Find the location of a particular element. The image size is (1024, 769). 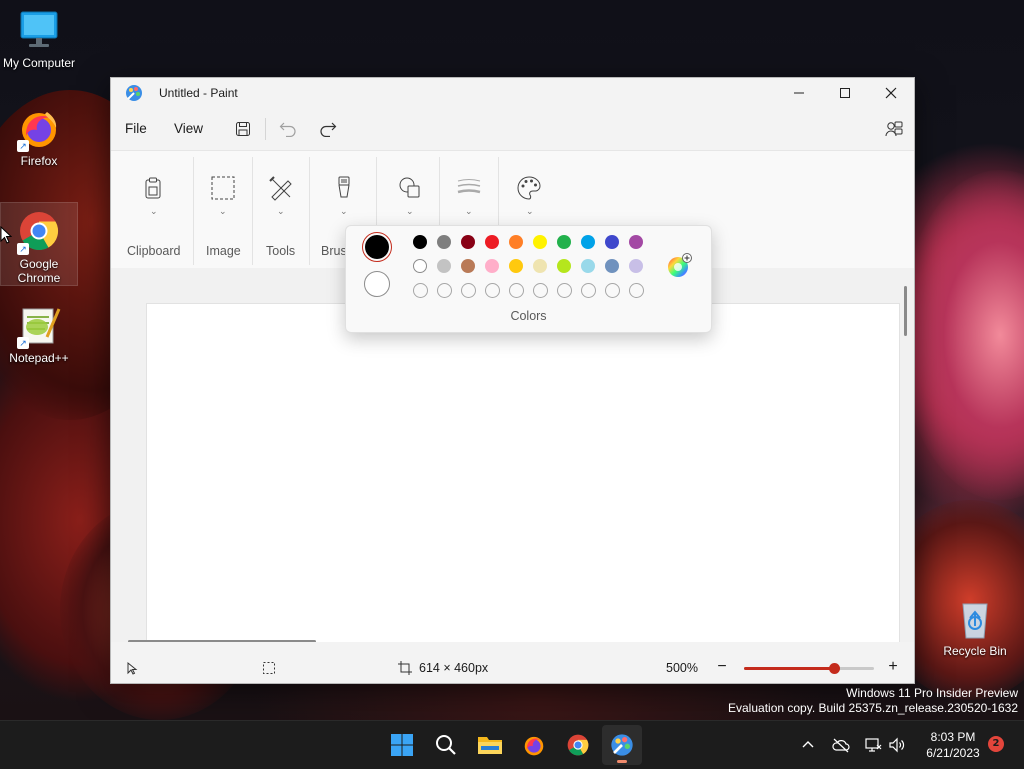

desktop-icon-label: Notepad++ is located at coordinates (39, 358).